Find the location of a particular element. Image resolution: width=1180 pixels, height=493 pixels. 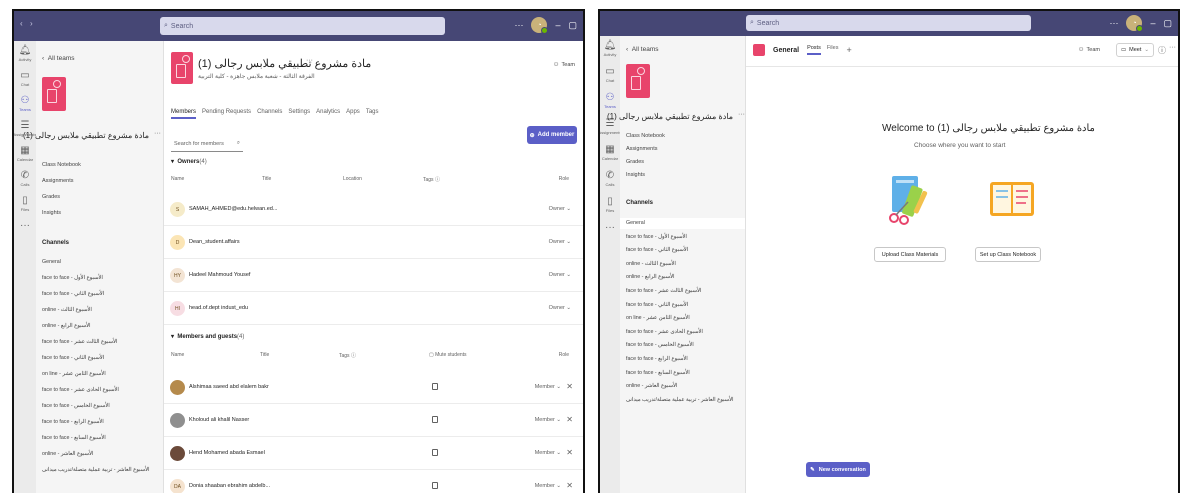

tab-apps: Apps is located at coordinates (353, 114).